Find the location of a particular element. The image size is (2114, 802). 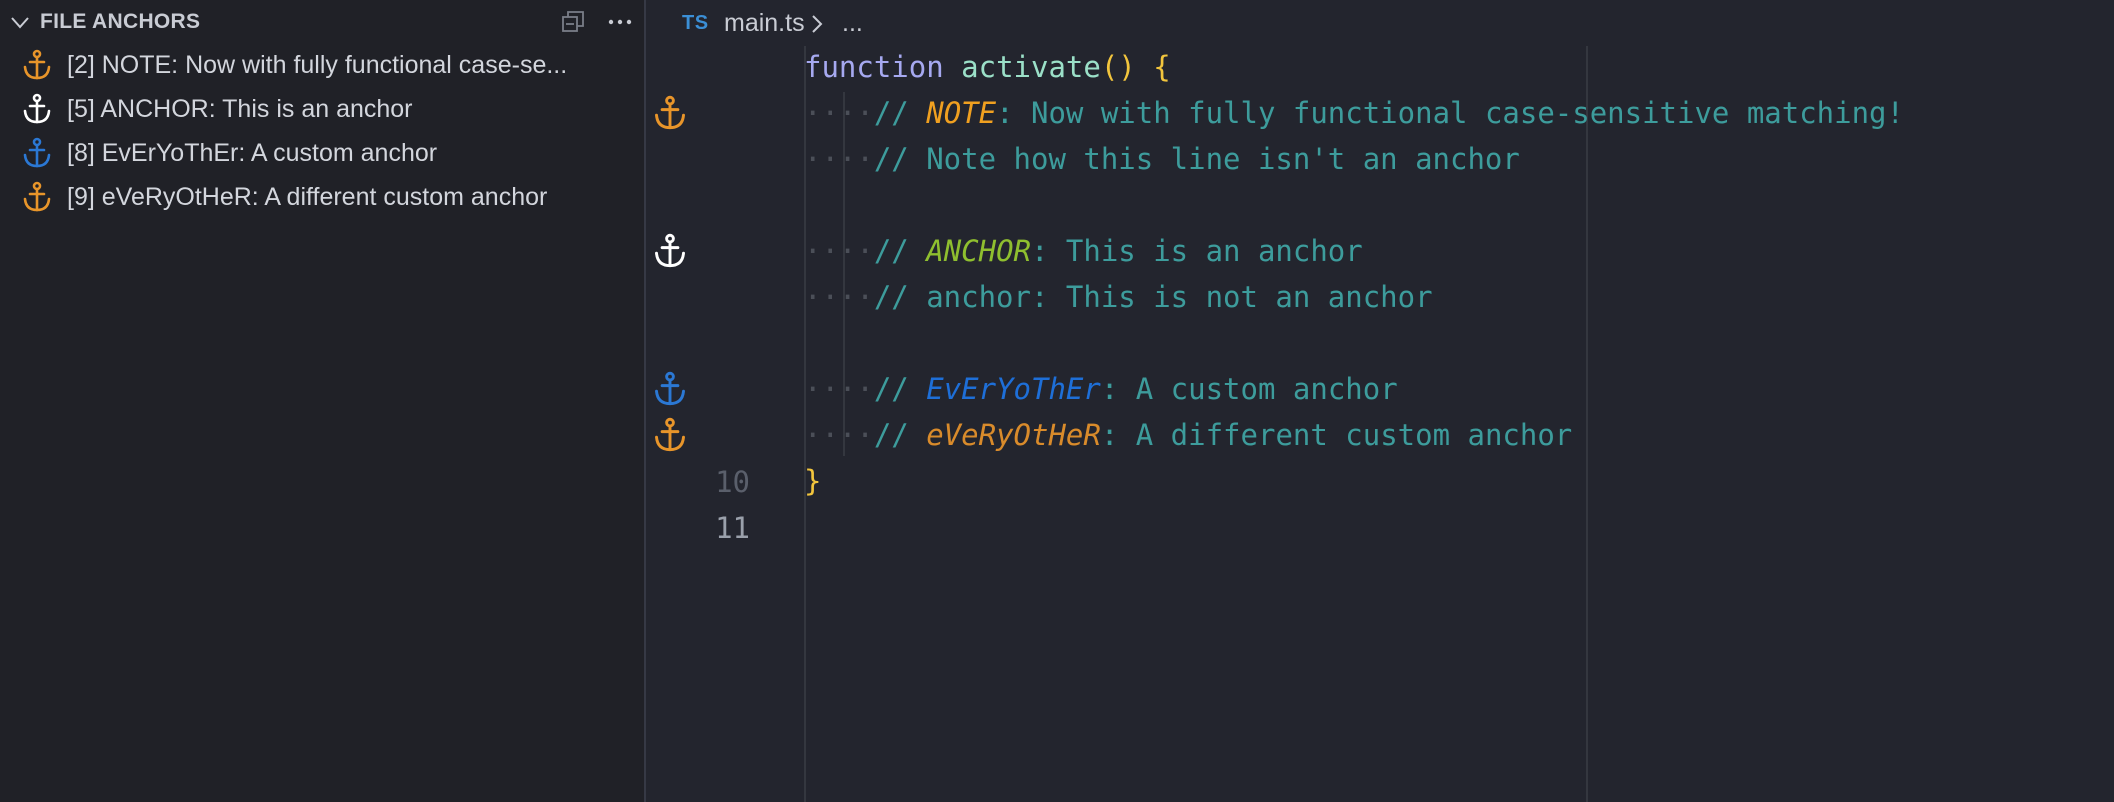

code-line: } is located at coordinates (812, 481).